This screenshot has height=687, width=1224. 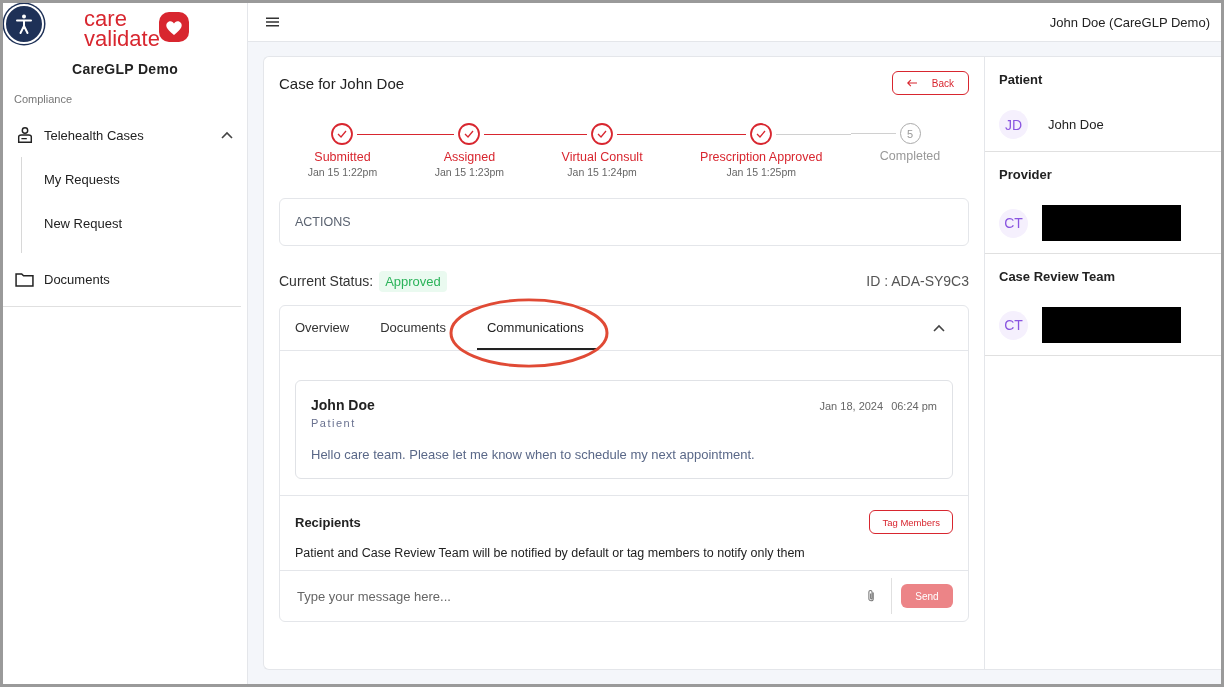 What do you see at coordinates (124, 69) in the screenshot?
I see `organization-name: CareGLP Demo` at bounding box center [124, 69].